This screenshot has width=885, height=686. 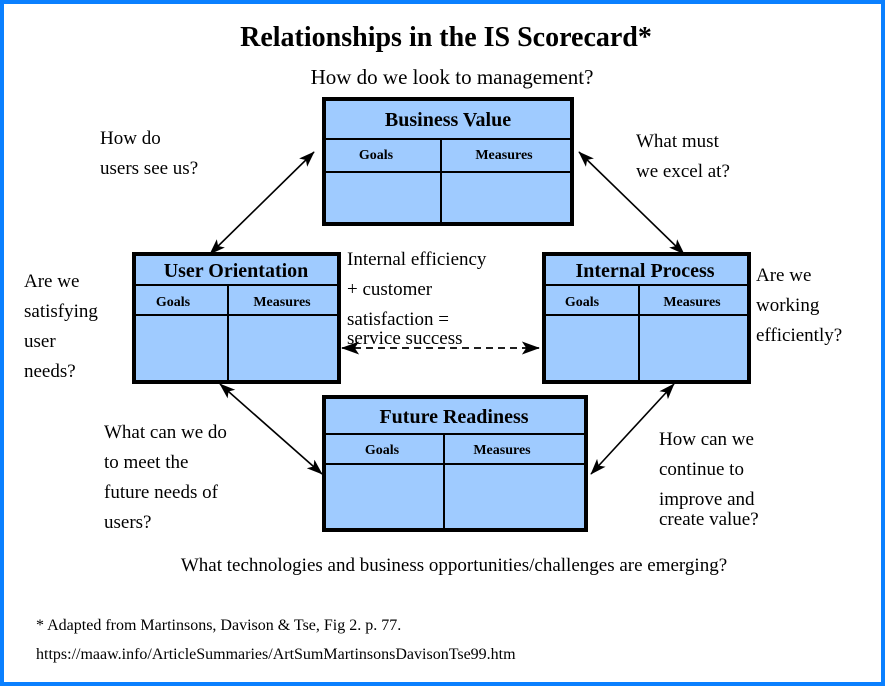 I want to click on annotation-left: Are we satisfying user needs?, so click(x=61, y=326).